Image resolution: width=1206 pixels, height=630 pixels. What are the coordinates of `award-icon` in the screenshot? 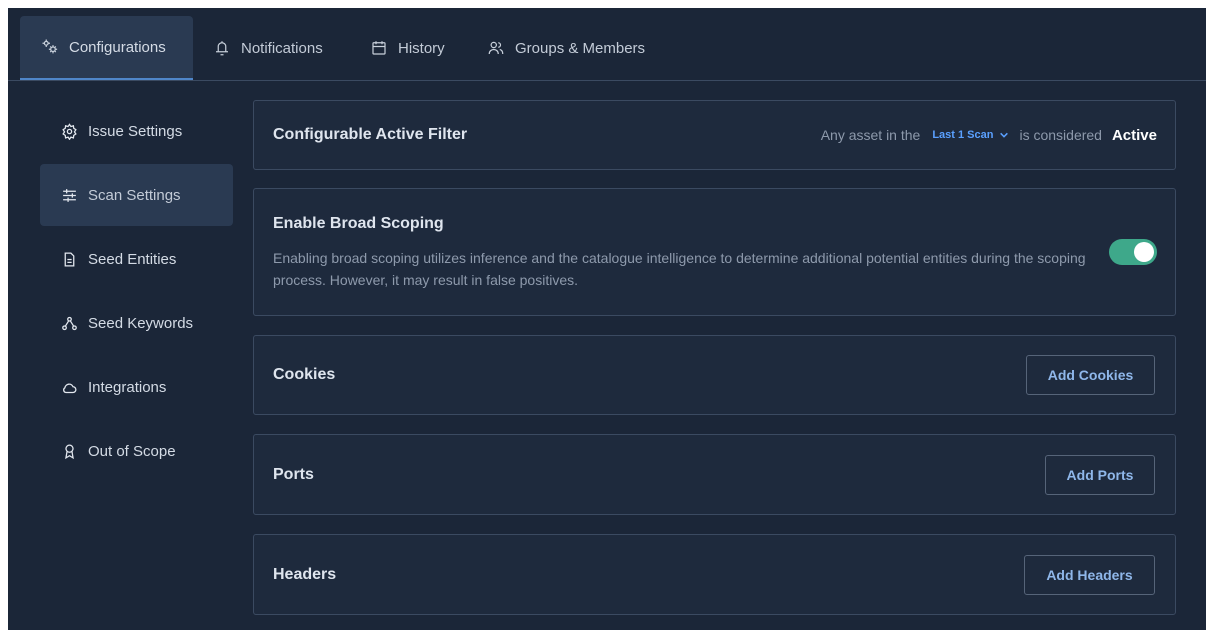 It's located at (69, 451).